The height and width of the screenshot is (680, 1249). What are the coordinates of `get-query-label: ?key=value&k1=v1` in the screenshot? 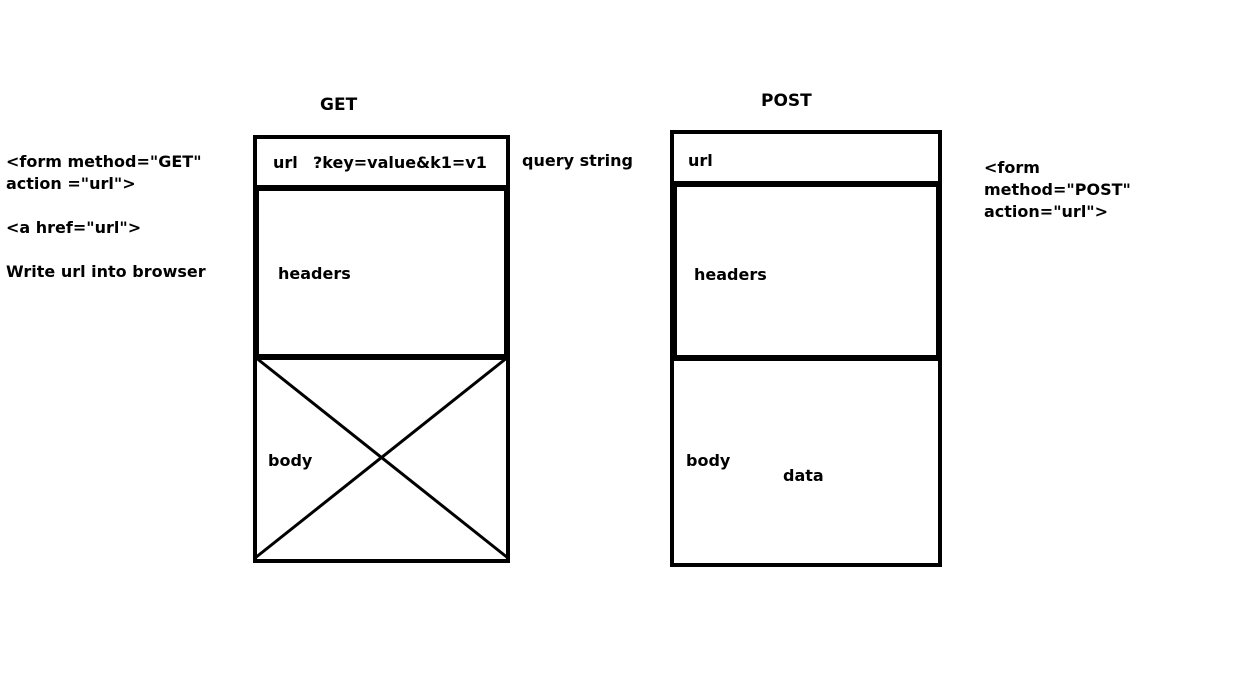 It's located at (400, 162).